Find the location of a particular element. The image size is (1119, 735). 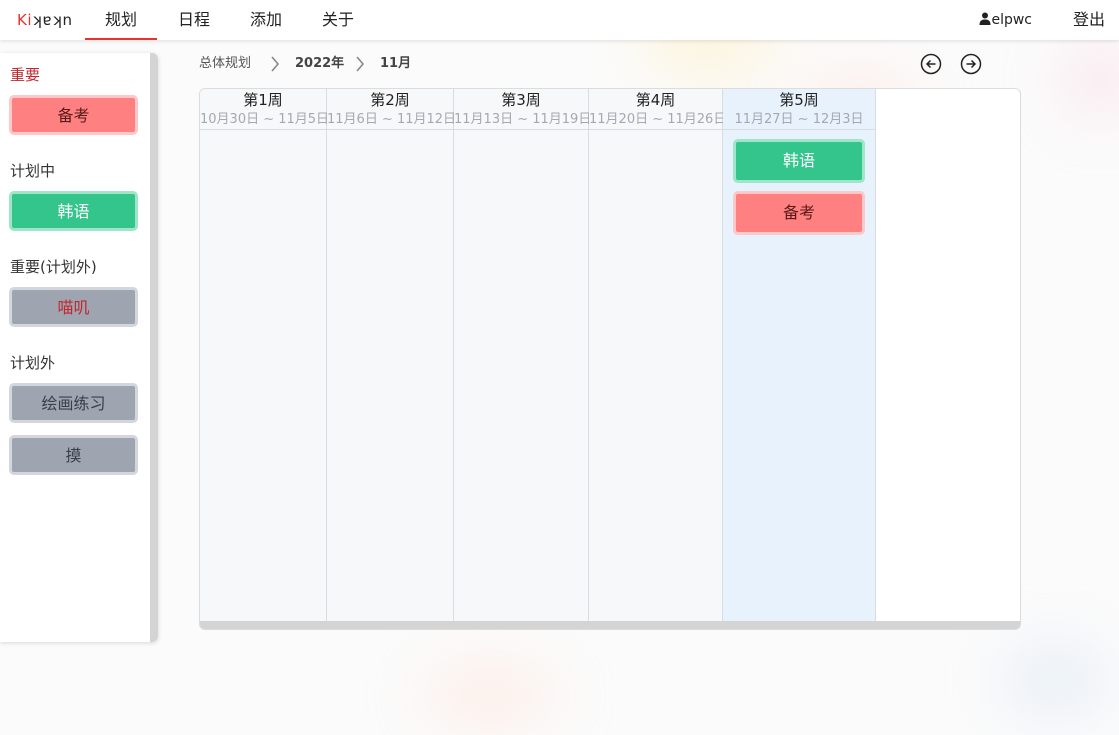

app-logo: Kiʞɐʞn is located at coordinates (45, 20).